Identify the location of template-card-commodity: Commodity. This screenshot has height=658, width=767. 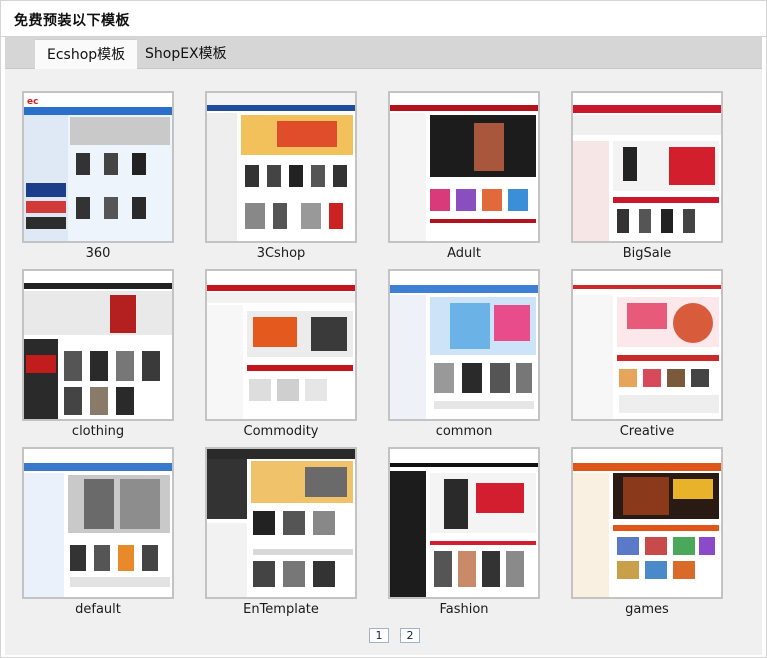
(281, 355).